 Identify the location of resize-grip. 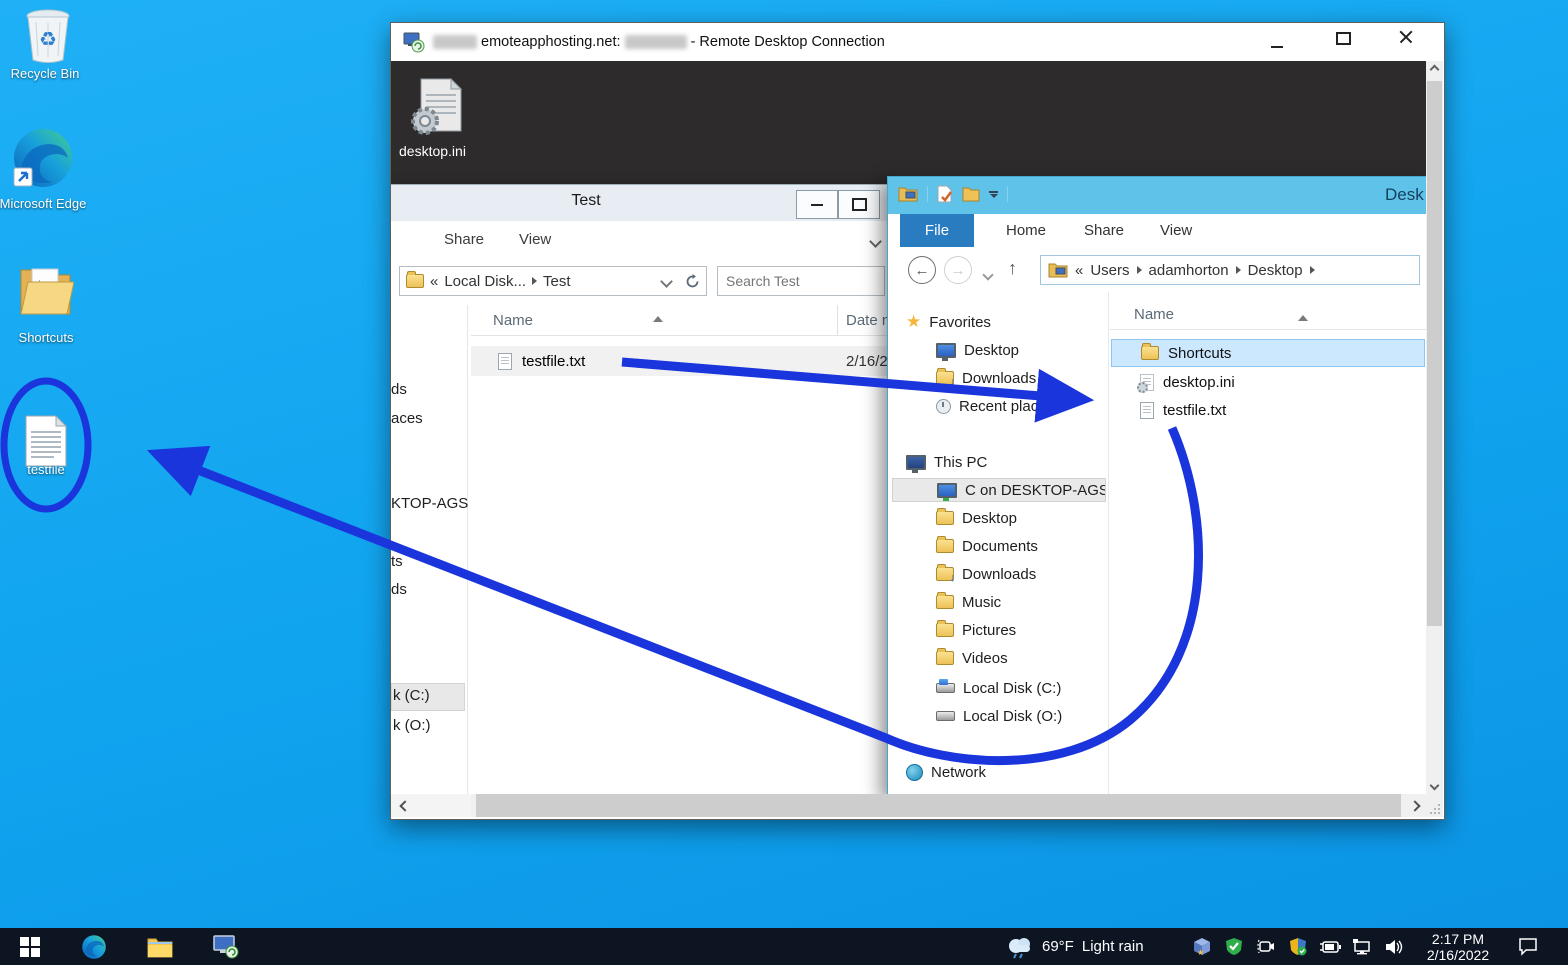
(1434, 805).